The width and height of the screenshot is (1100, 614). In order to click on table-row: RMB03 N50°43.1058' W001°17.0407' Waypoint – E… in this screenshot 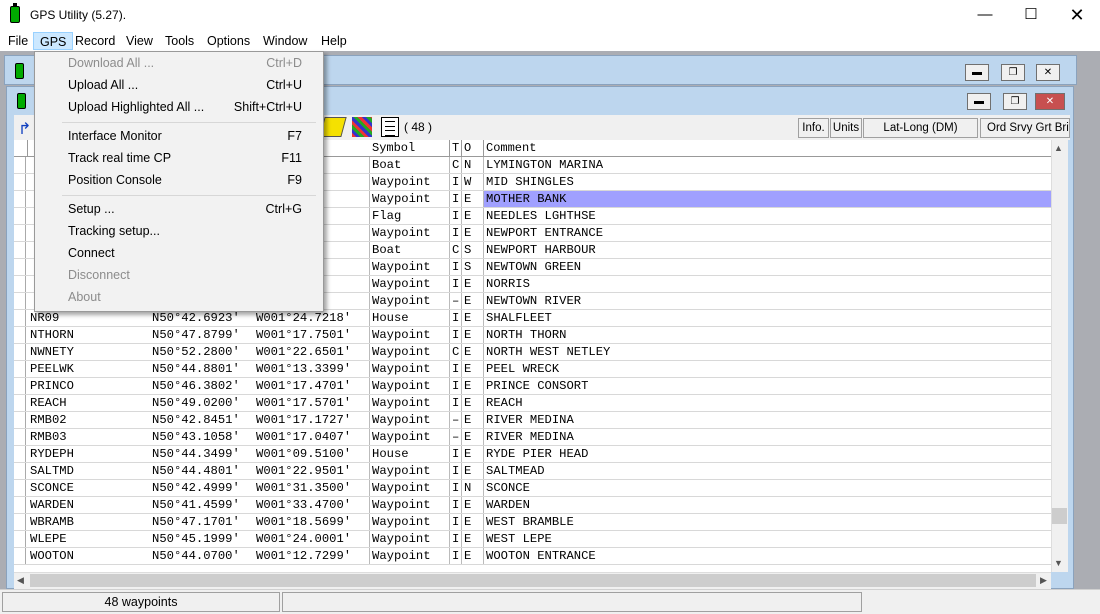, I will do `click(532, 437)`.